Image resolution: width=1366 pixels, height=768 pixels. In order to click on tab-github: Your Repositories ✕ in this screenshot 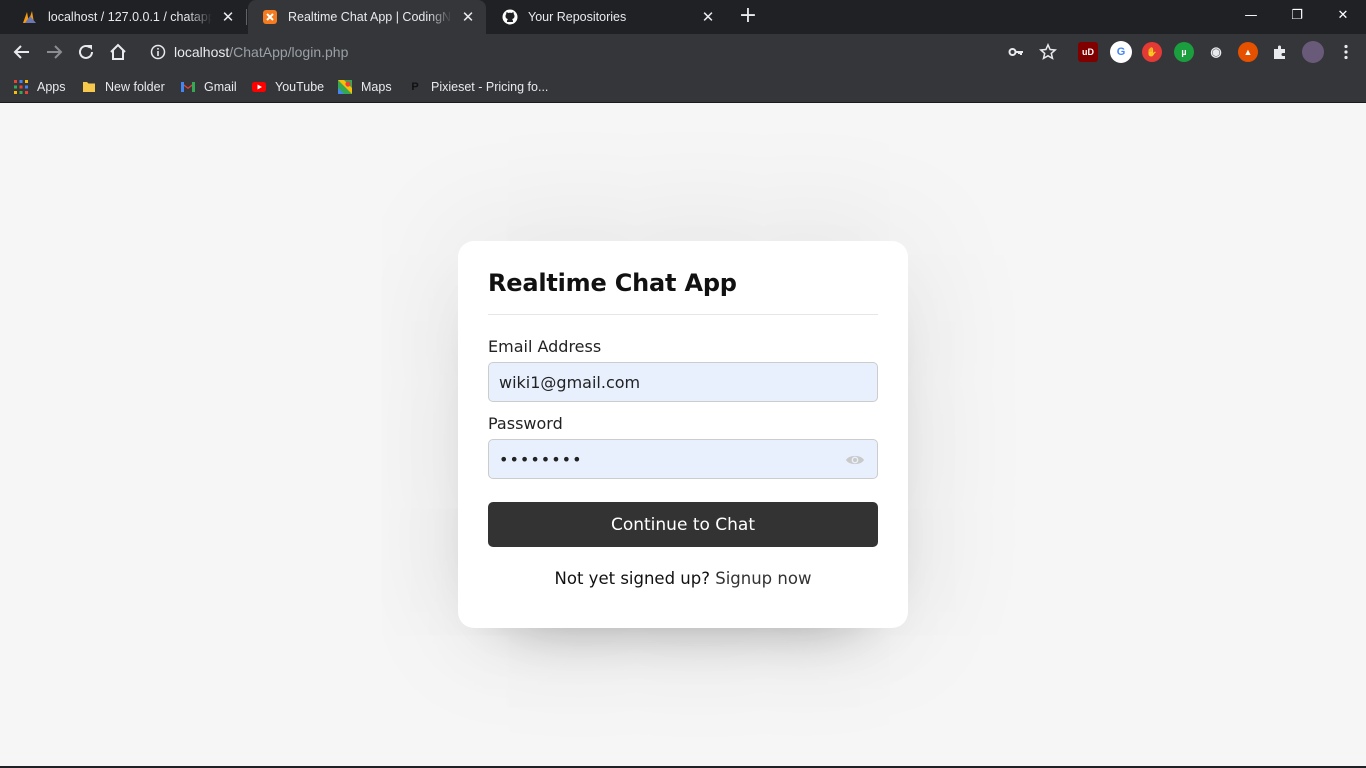, I will do `click(607, 17)`.